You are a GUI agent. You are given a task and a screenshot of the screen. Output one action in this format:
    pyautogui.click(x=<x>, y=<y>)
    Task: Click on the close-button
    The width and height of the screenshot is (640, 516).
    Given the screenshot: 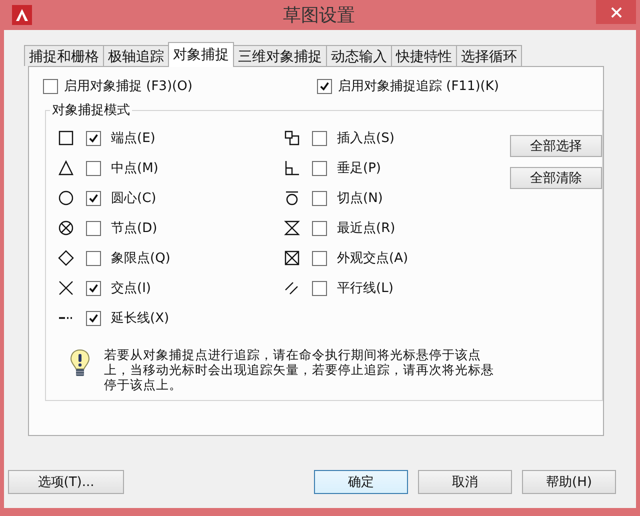 What is the action you would take?
    pyautogui.click(x=616, y=12)
    